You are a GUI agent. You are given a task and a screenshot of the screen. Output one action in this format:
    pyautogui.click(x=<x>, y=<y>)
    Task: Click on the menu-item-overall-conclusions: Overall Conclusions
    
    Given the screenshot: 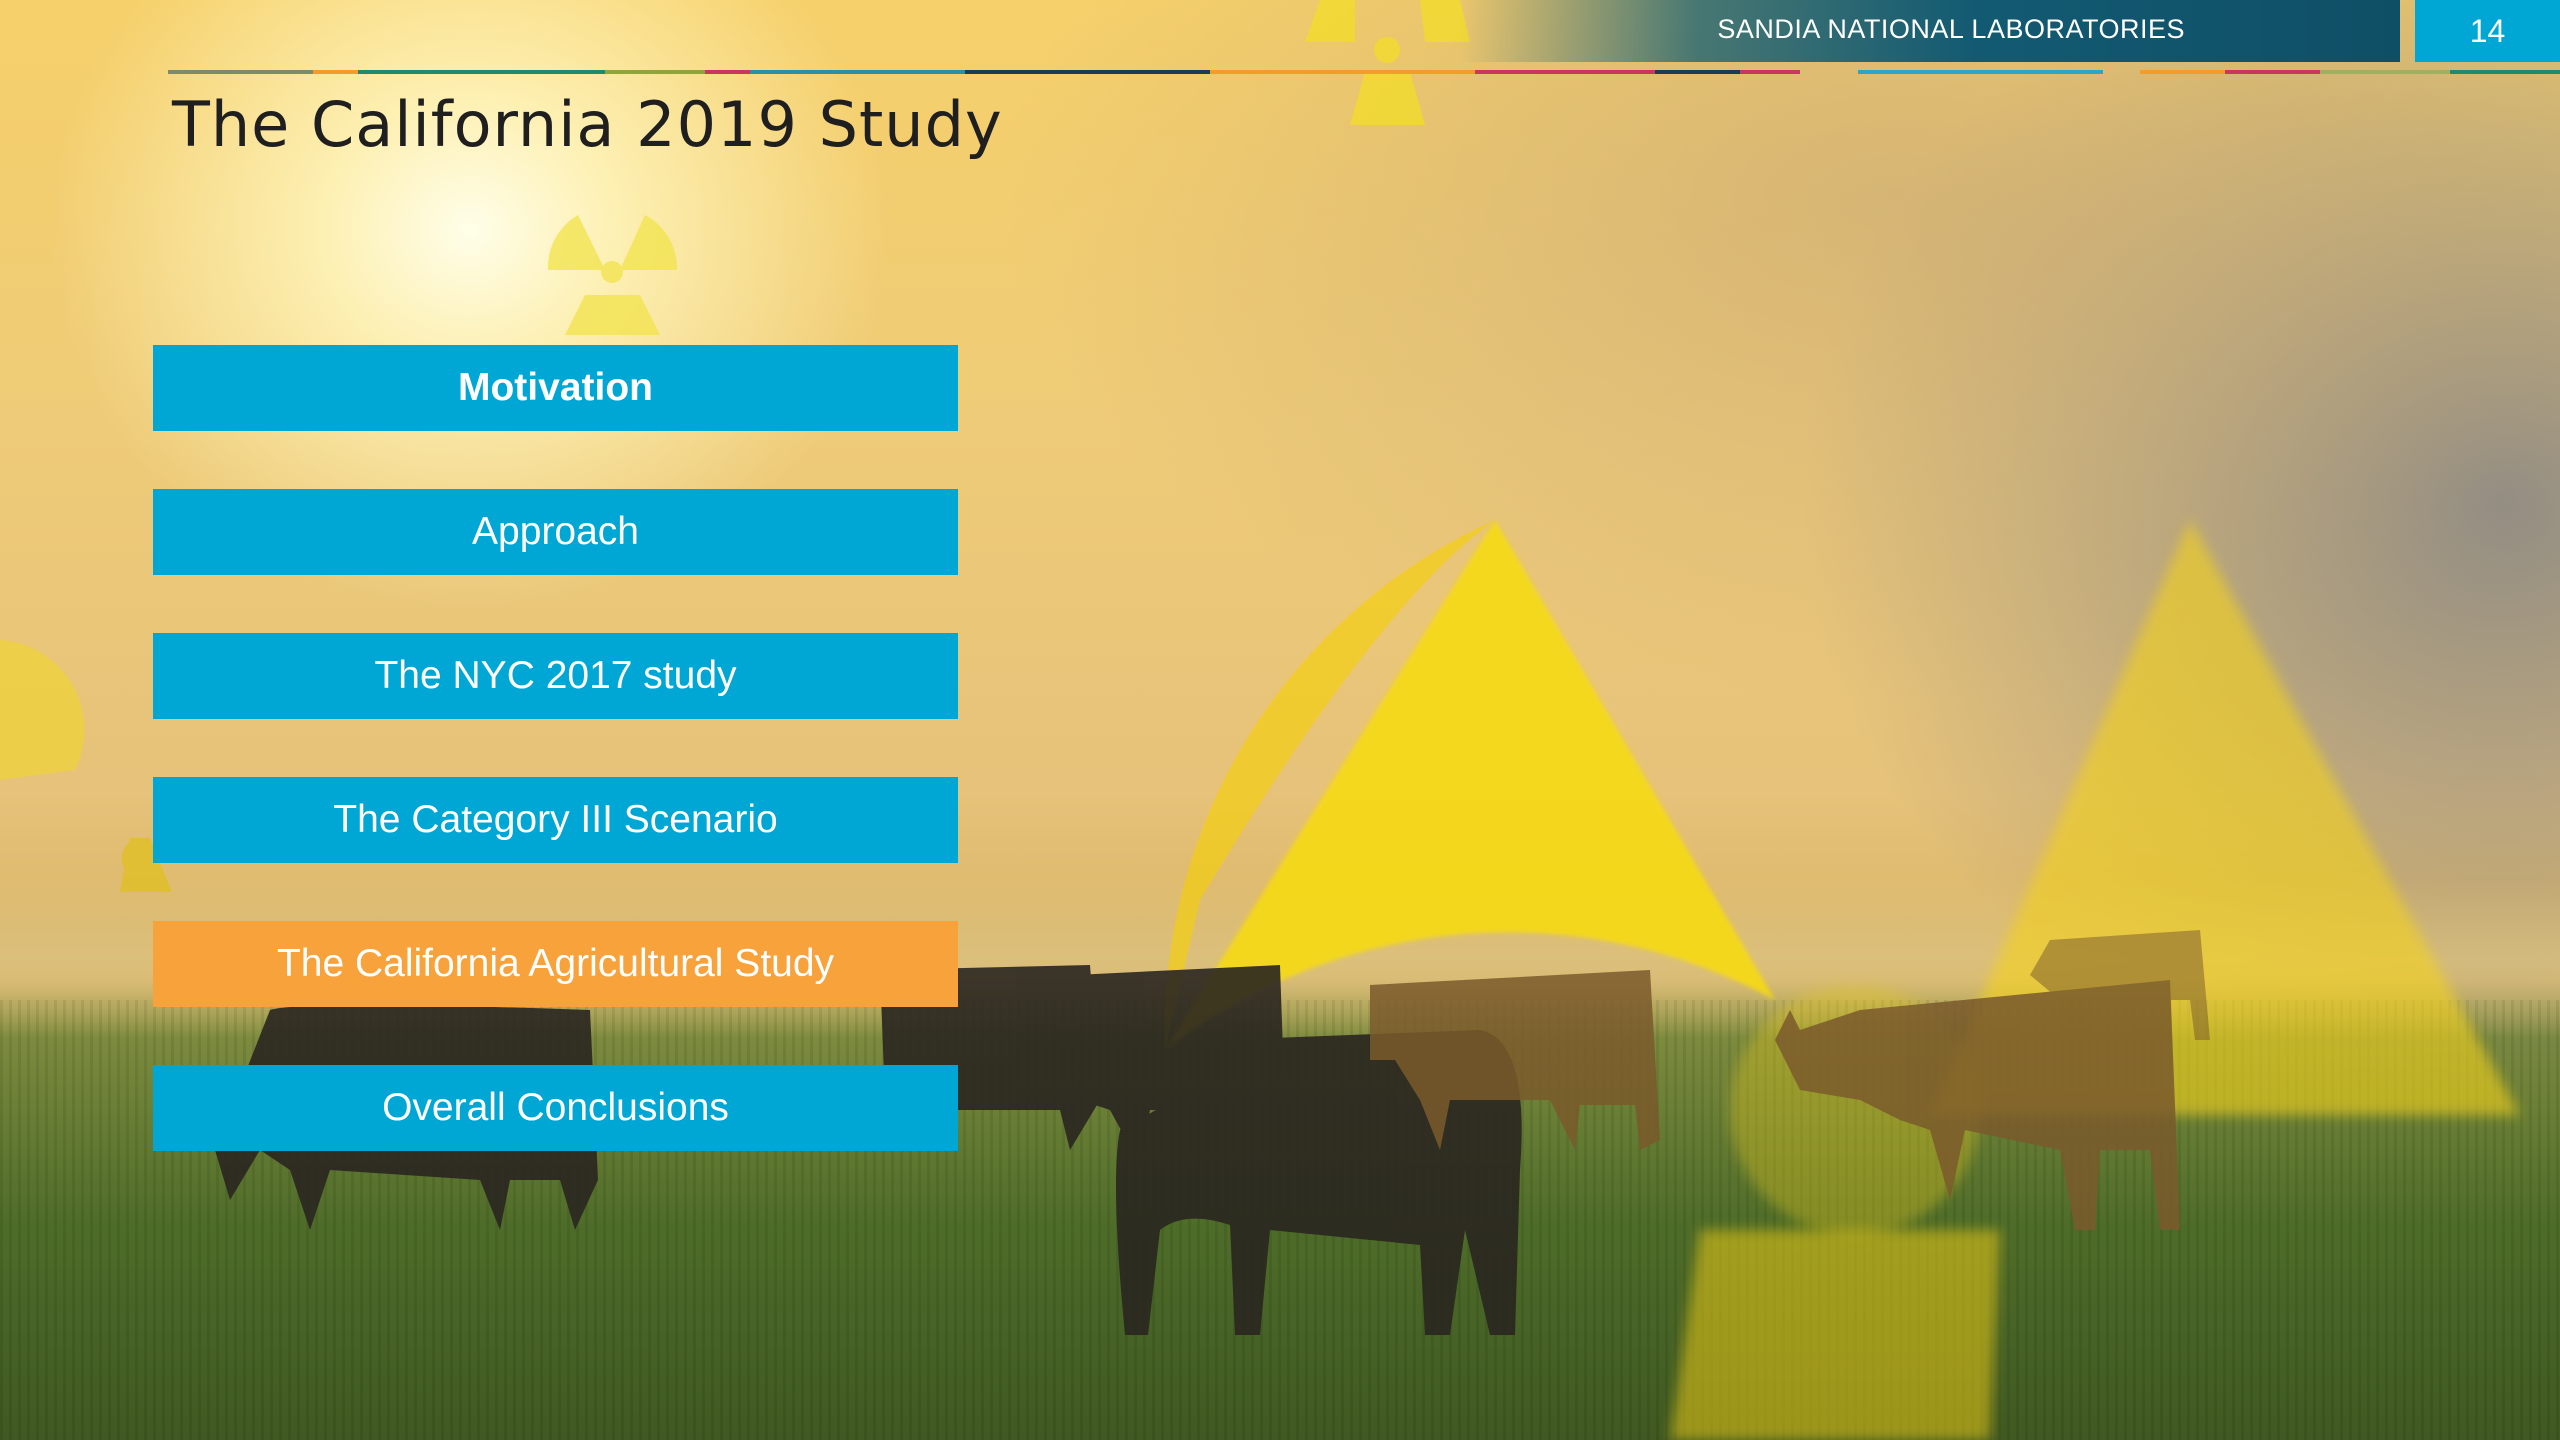 What is the action you would take?
    pyautogui.click(x=555, y=1108)
    